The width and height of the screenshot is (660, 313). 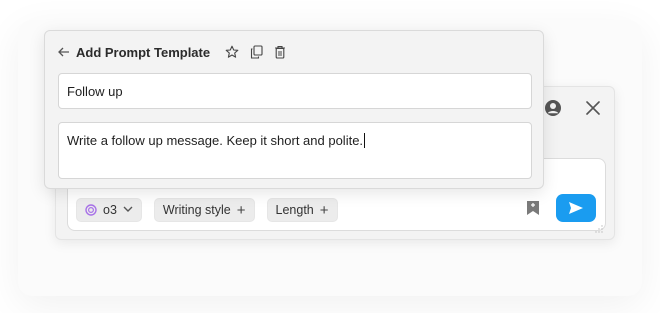 What do you see at coordinates (553, 108) in the screenshot?
I see `account-icon` at bounding box center [553, 108].